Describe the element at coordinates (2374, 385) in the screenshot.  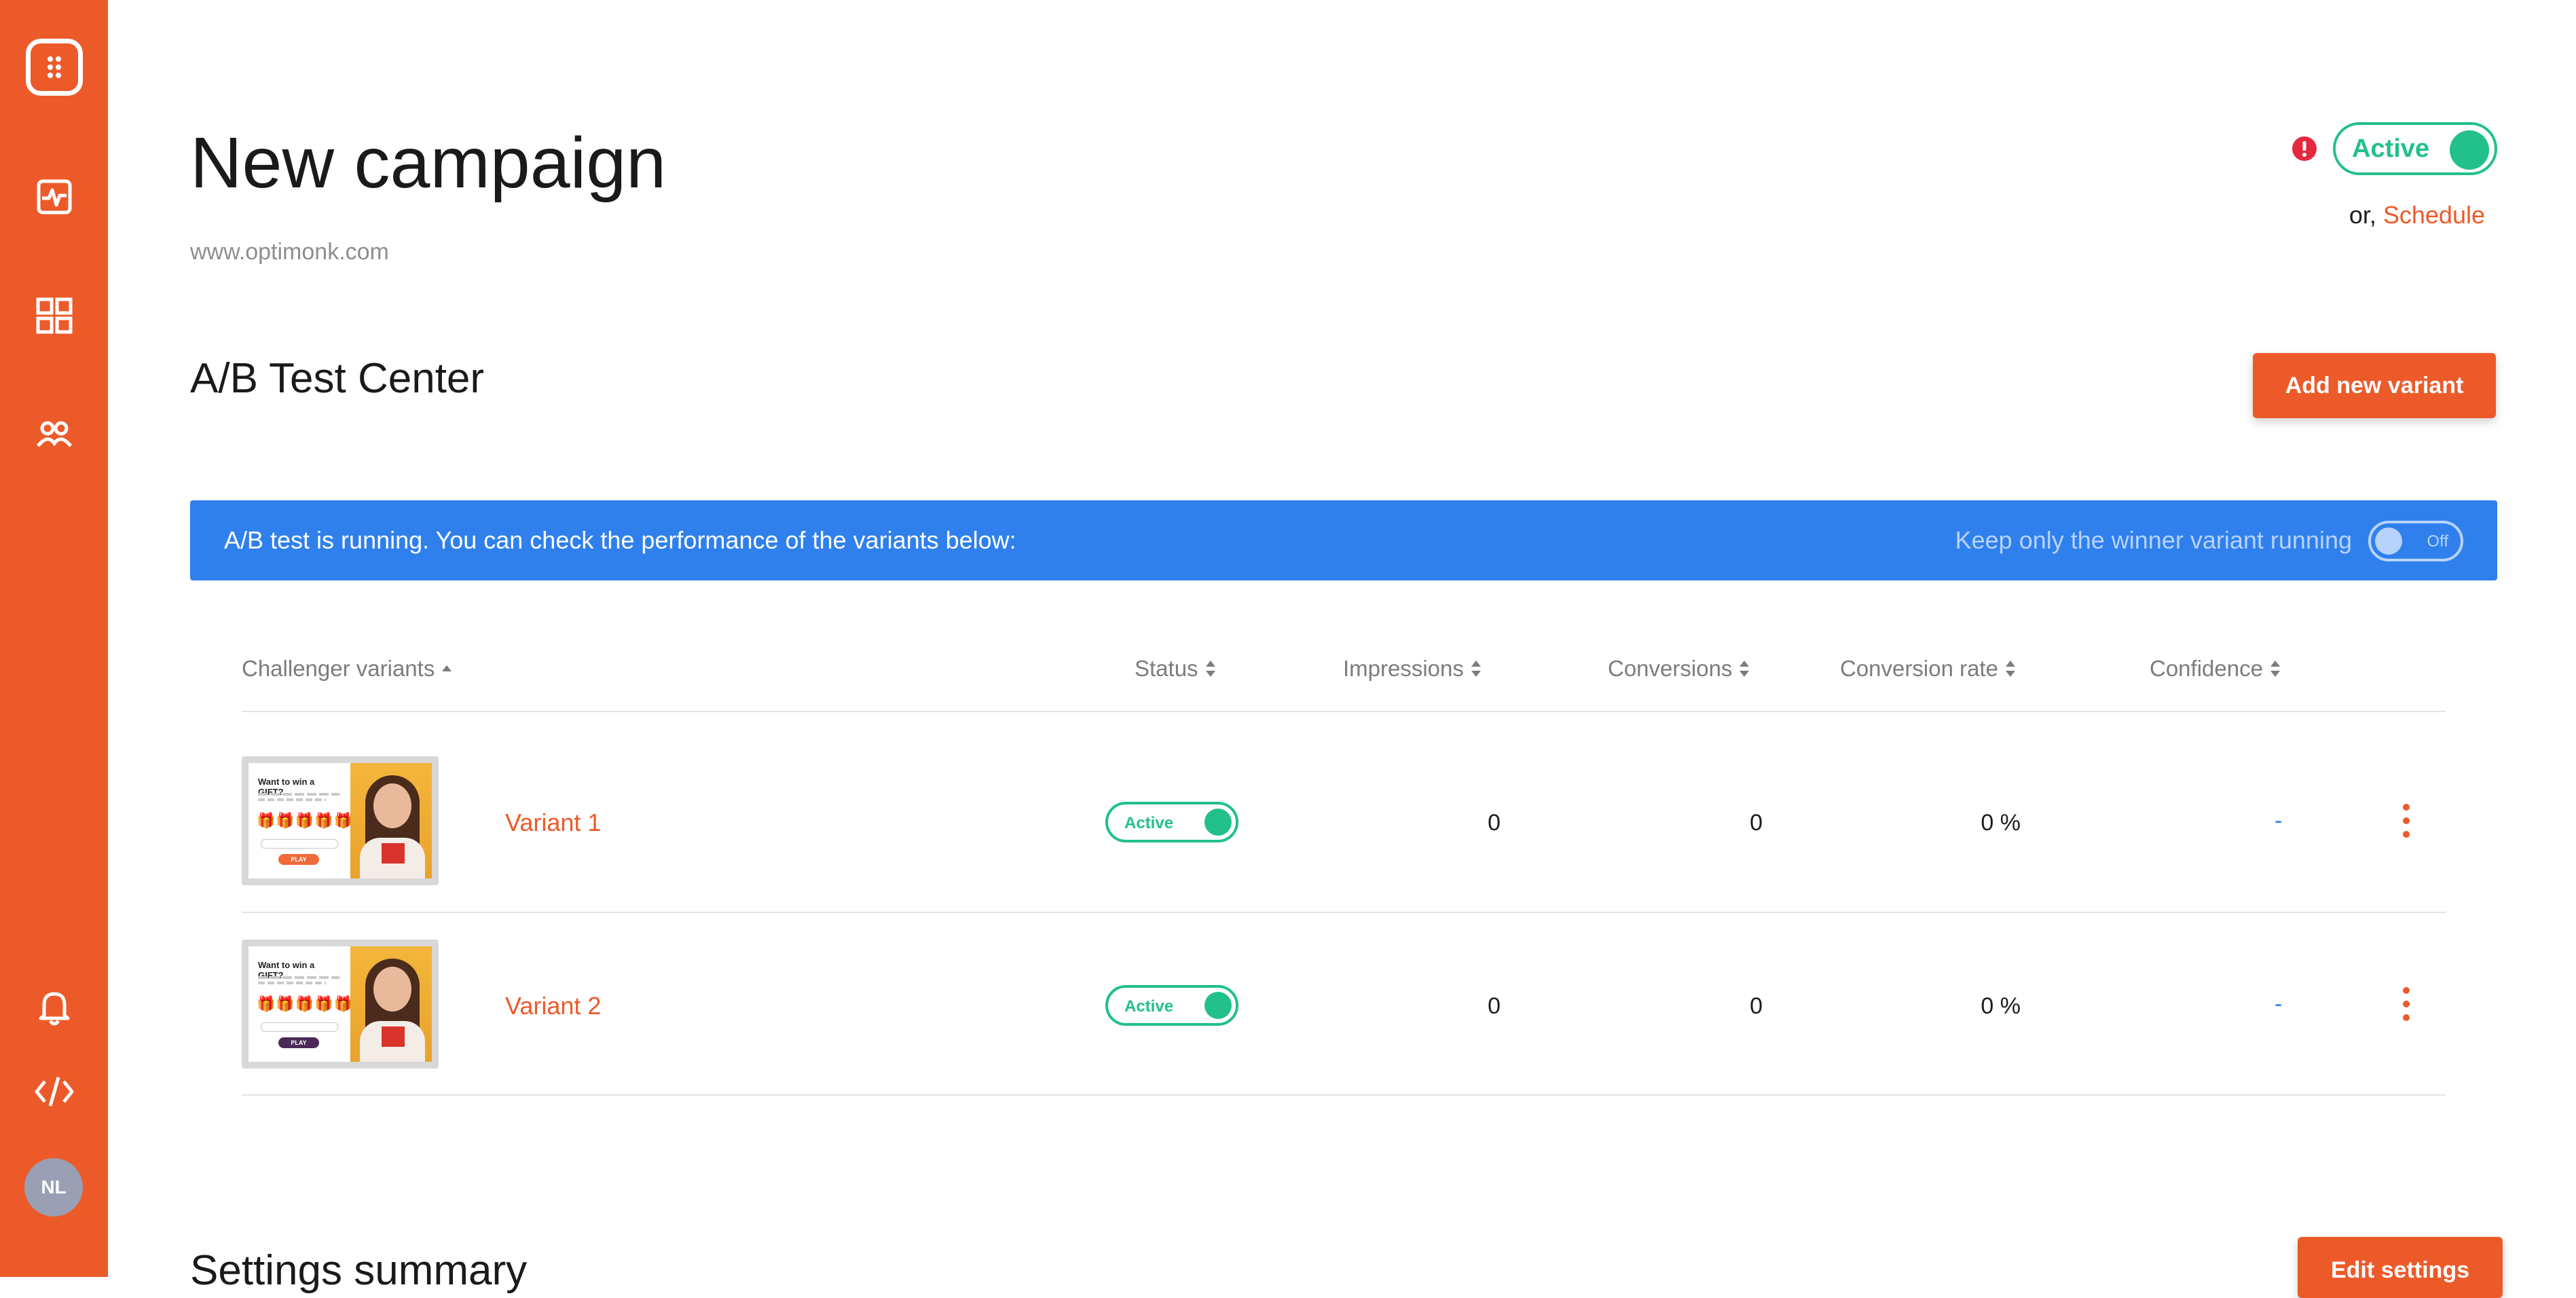
I see `add-variant-button: Add new variant` at that location.